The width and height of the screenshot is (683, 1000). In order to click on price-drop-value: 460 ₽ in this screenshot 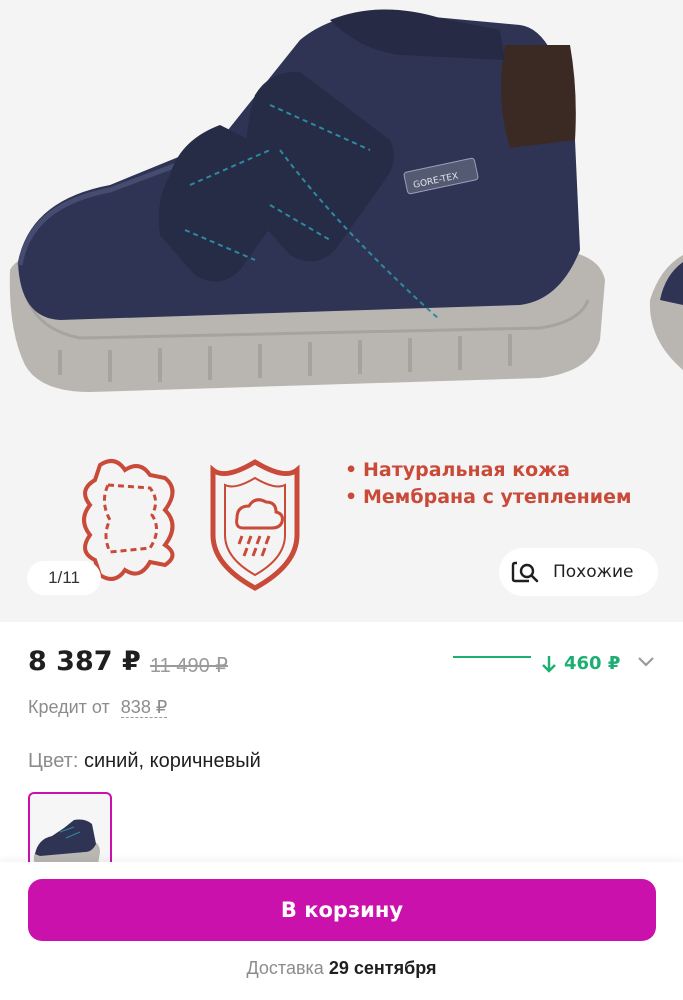, I will do `click(592, 663)`.